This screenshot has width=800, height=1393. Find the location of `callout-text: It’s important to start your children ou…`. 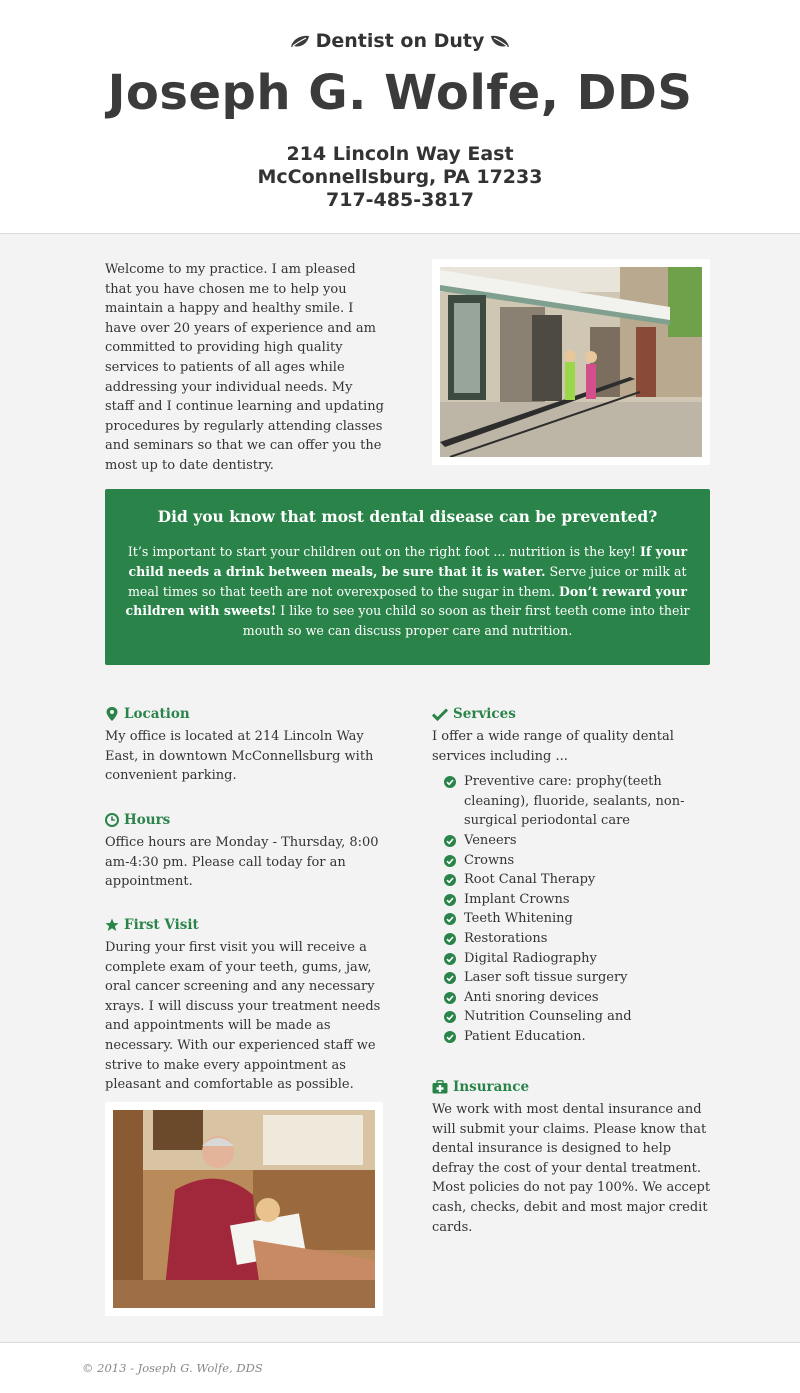

callout-text: It’s important to start your children ou… is located at coordinates (407, 591).